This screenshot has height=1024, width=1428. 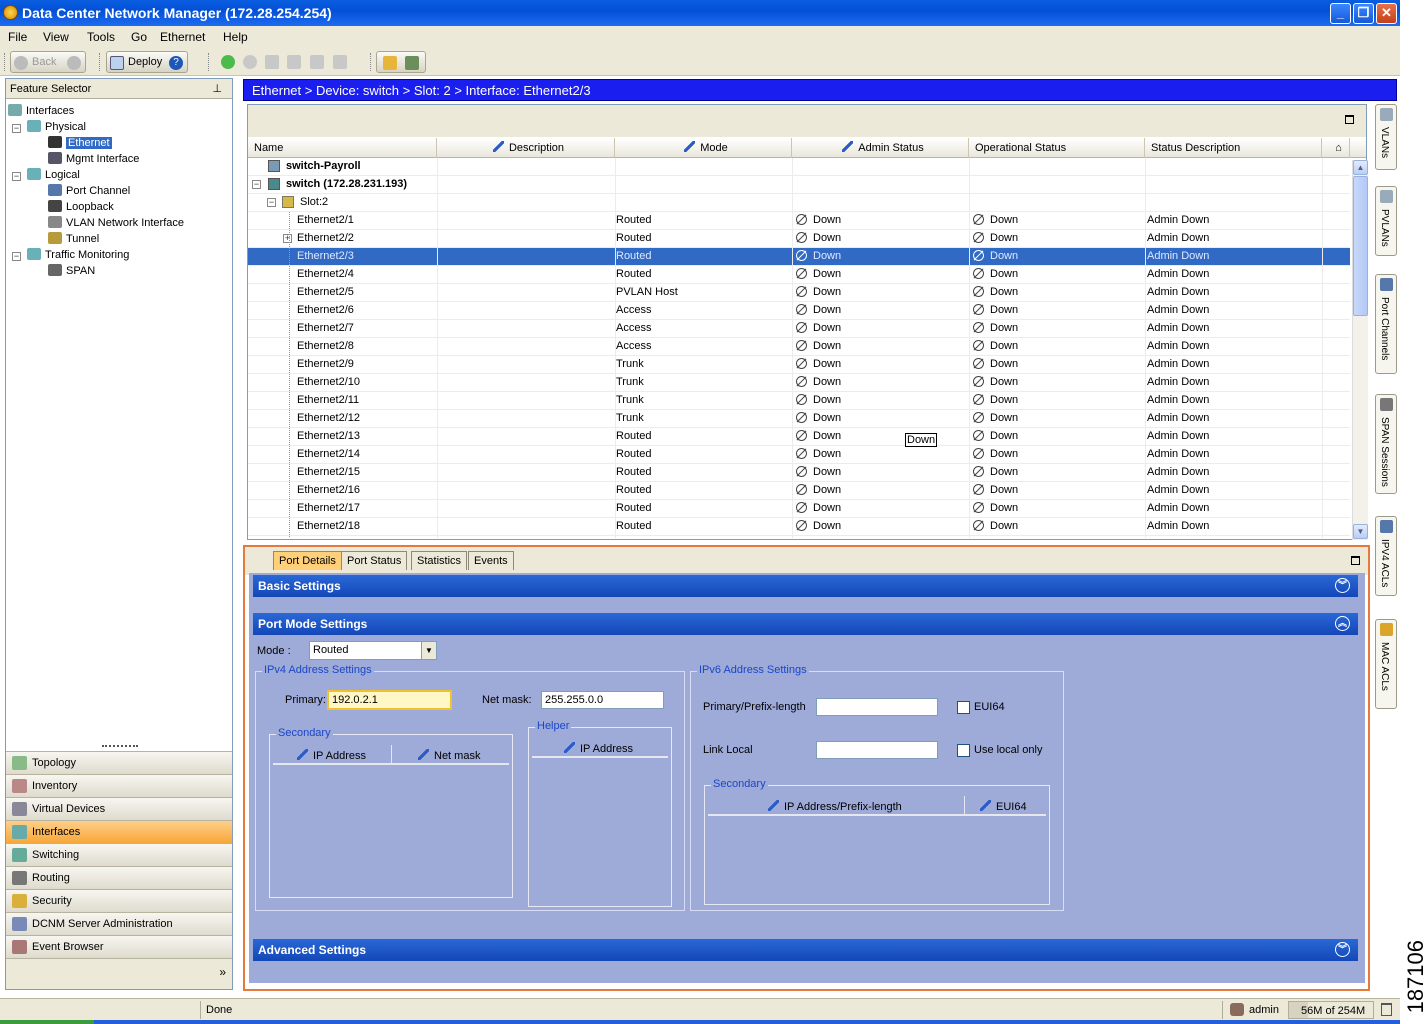 What do you see at coordinates (1360, 350) in the screenshot?
I see `table-scrollbar: ▲ ▼` at bounding box center [1360, 350].